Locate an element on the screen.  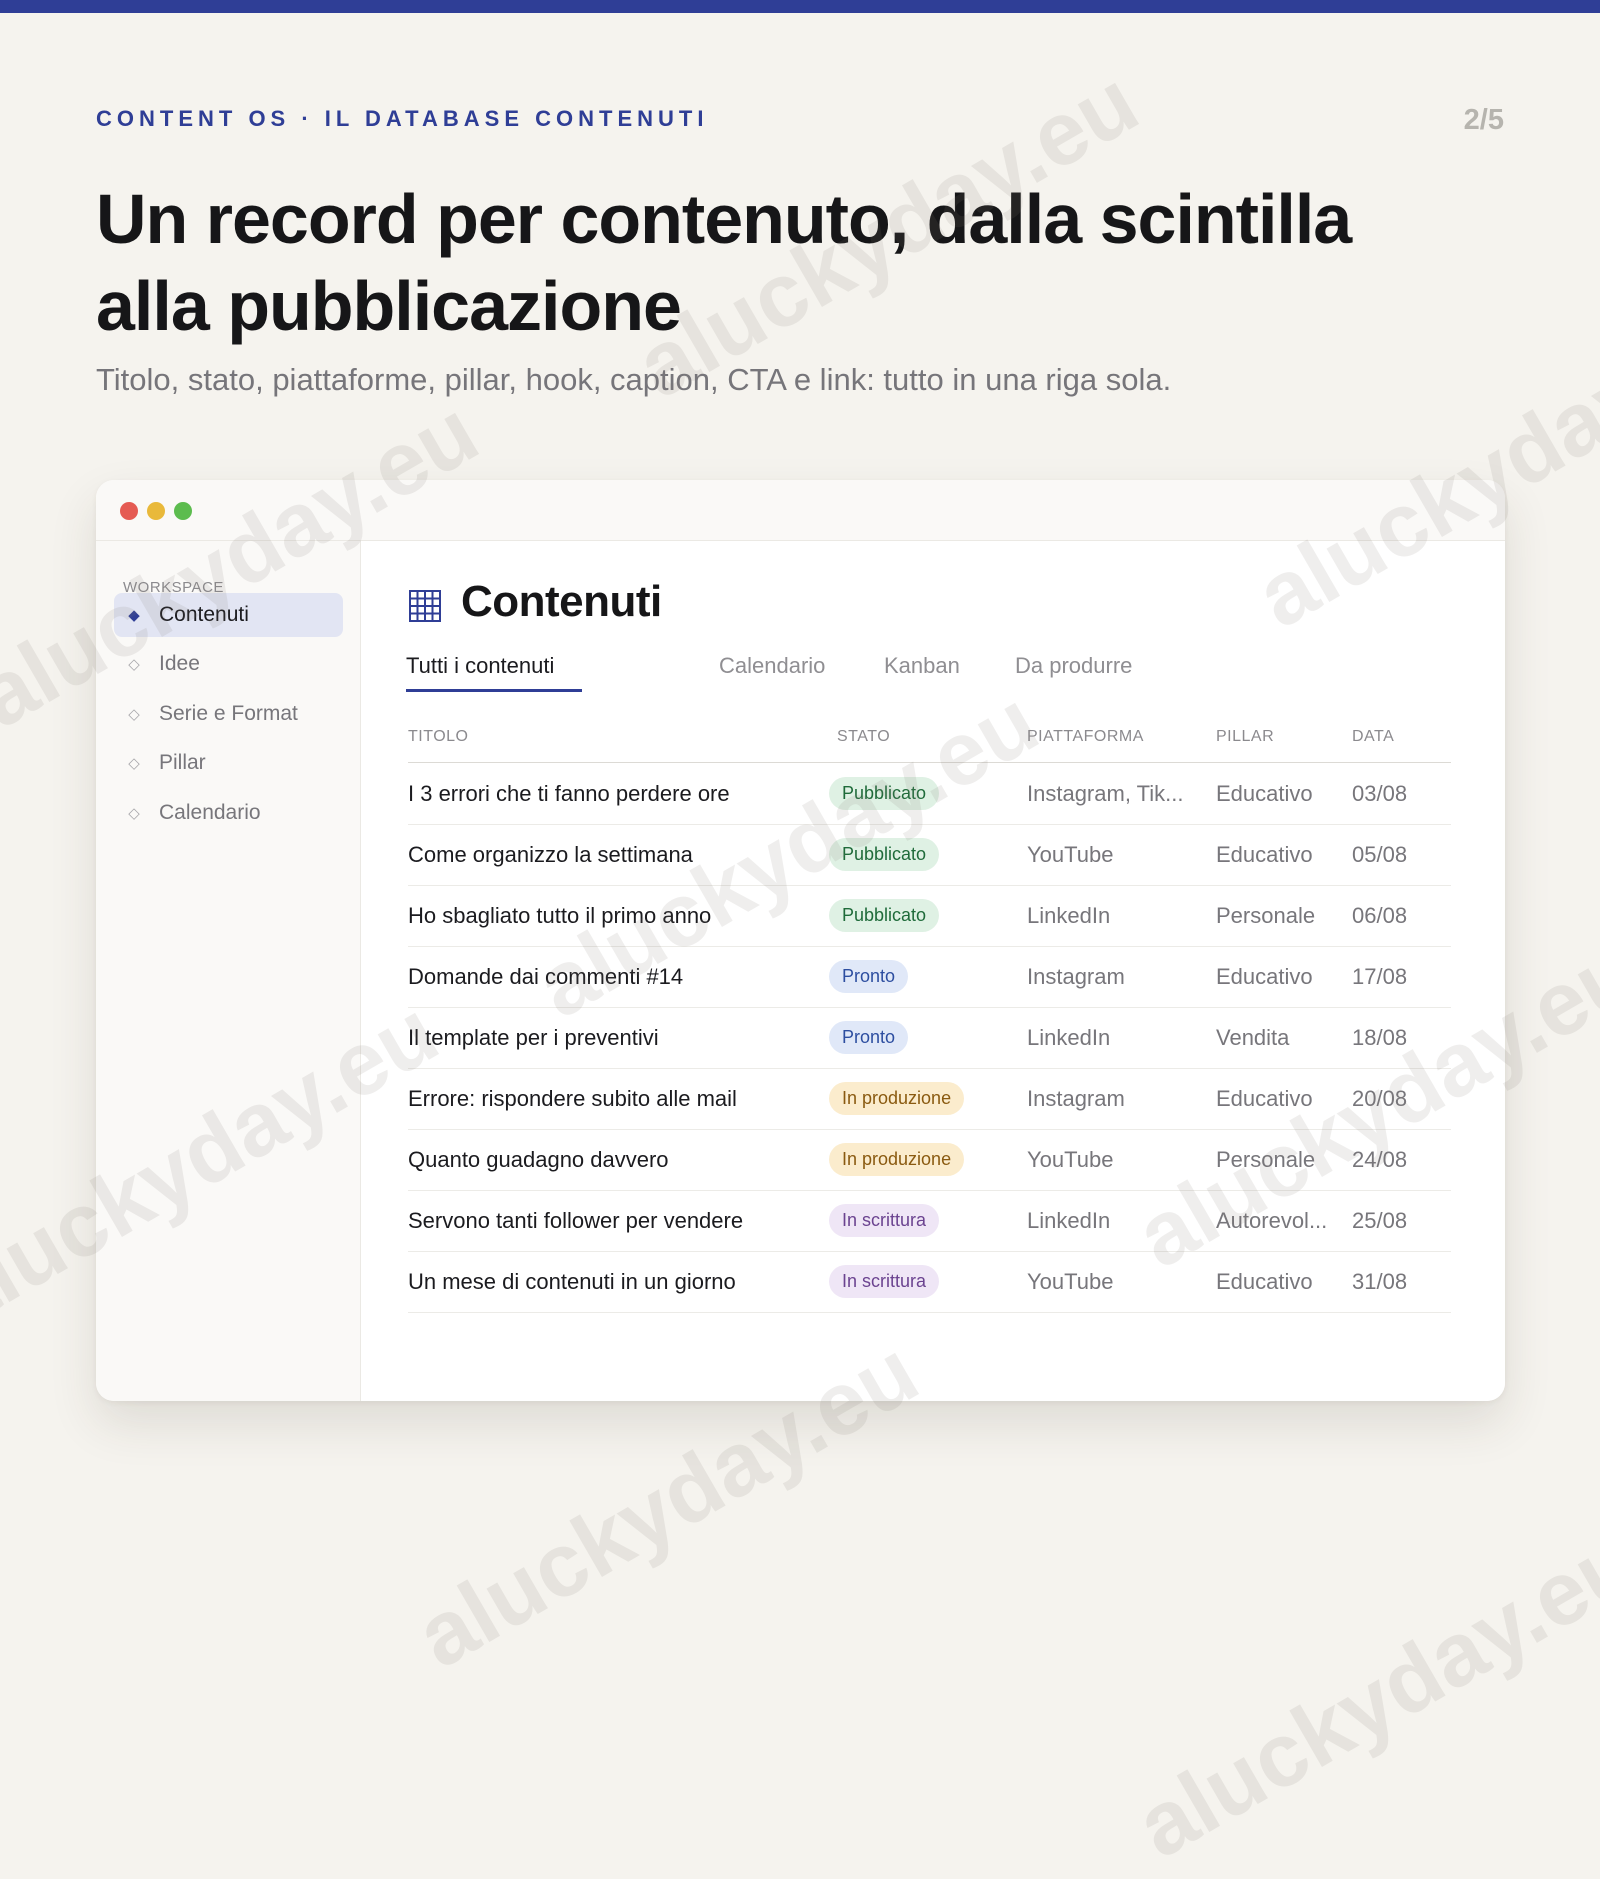
cell-titolo: Il template per i preventivi is located at coordinates (533, 1037).